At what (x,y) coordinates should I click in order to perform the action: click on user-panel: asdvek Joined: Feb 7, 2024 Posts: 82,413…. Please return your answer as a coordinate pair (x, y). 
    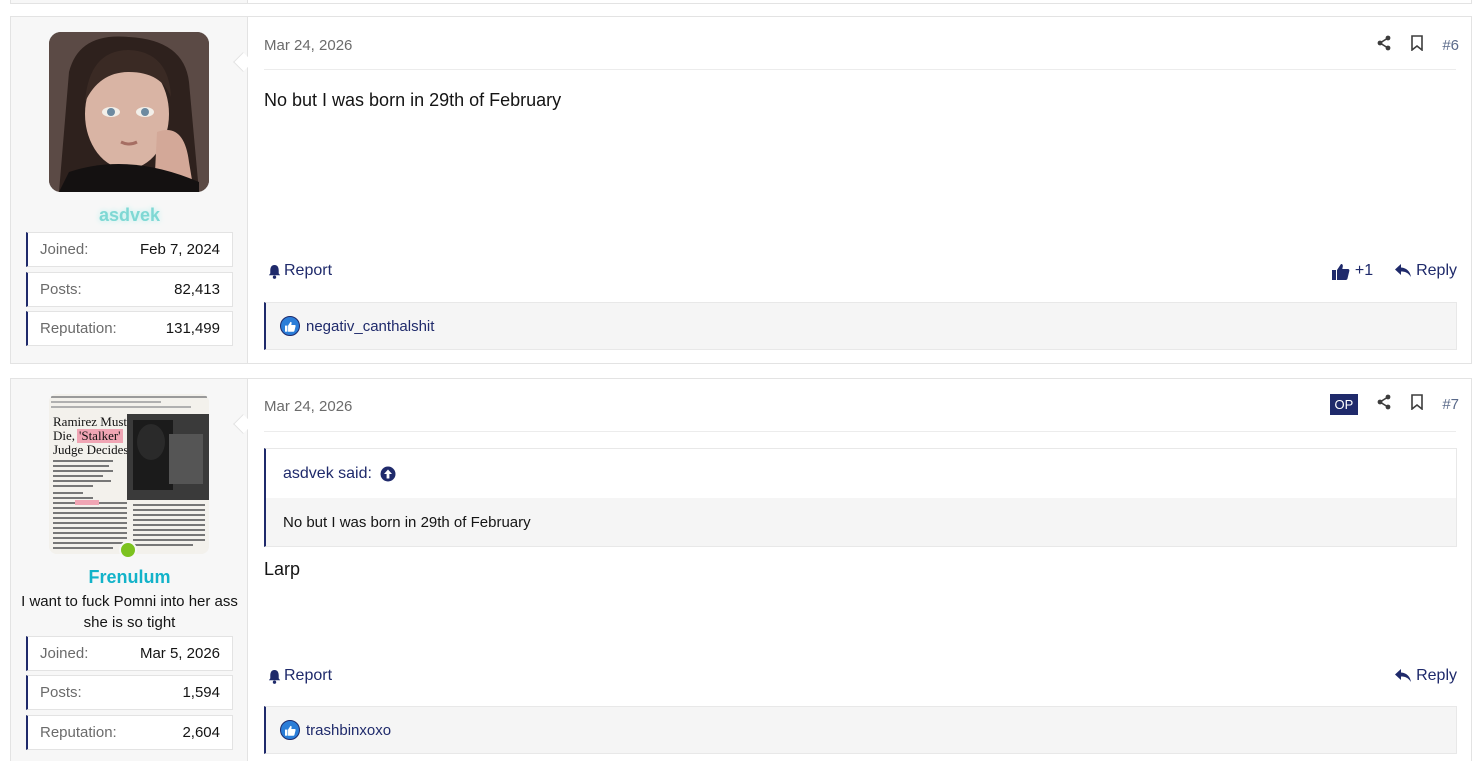
    Looking at the image, I should click on (129, 190).